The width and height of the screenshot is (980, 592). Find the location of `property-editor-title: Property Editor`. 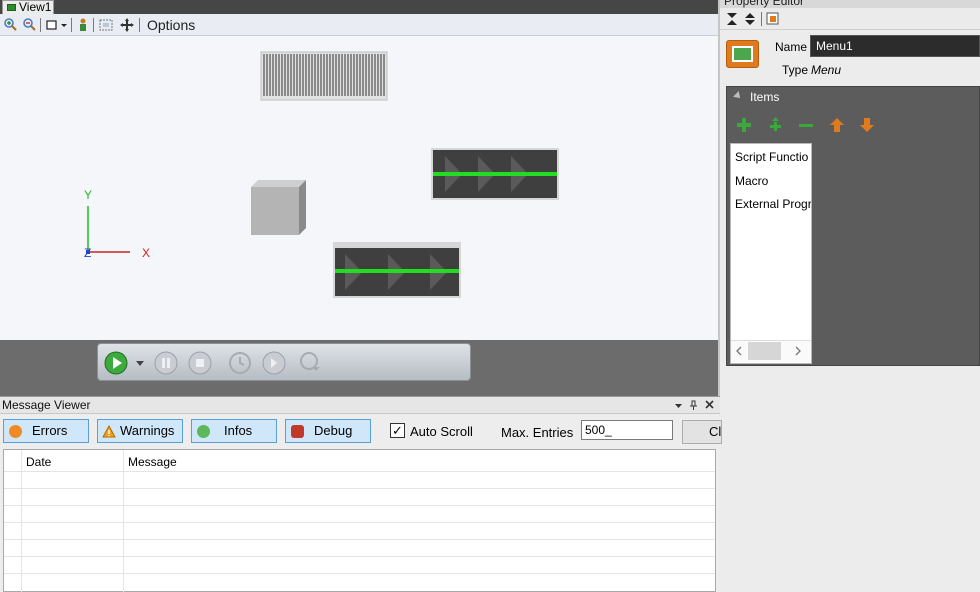

property-editor-title: Property Editor is located at coordinates (764, 4).